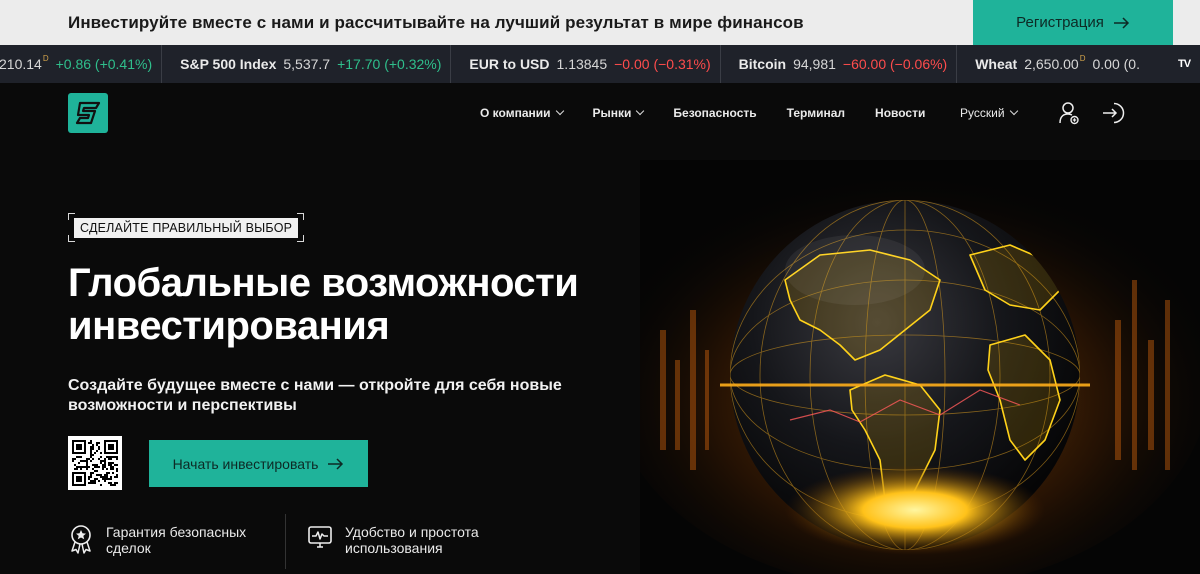 This screenshot has height=574, width=1200. I want to click on ticker-price: 94,981, so click(814, 64).